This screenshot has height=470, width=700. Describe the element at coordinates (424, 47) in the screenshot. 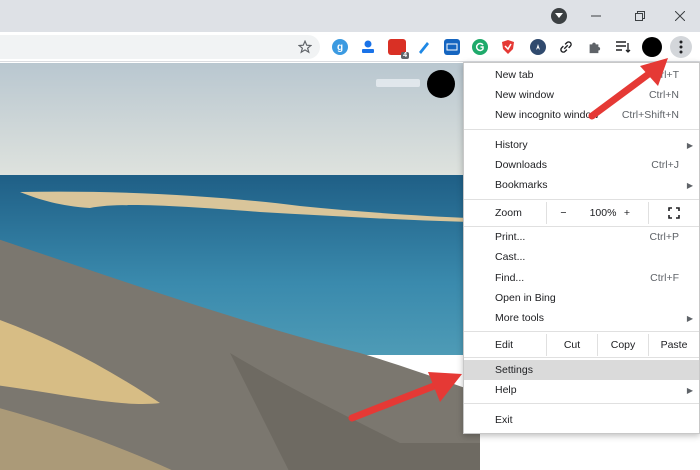

I see `extension-pen-icon` at that location.